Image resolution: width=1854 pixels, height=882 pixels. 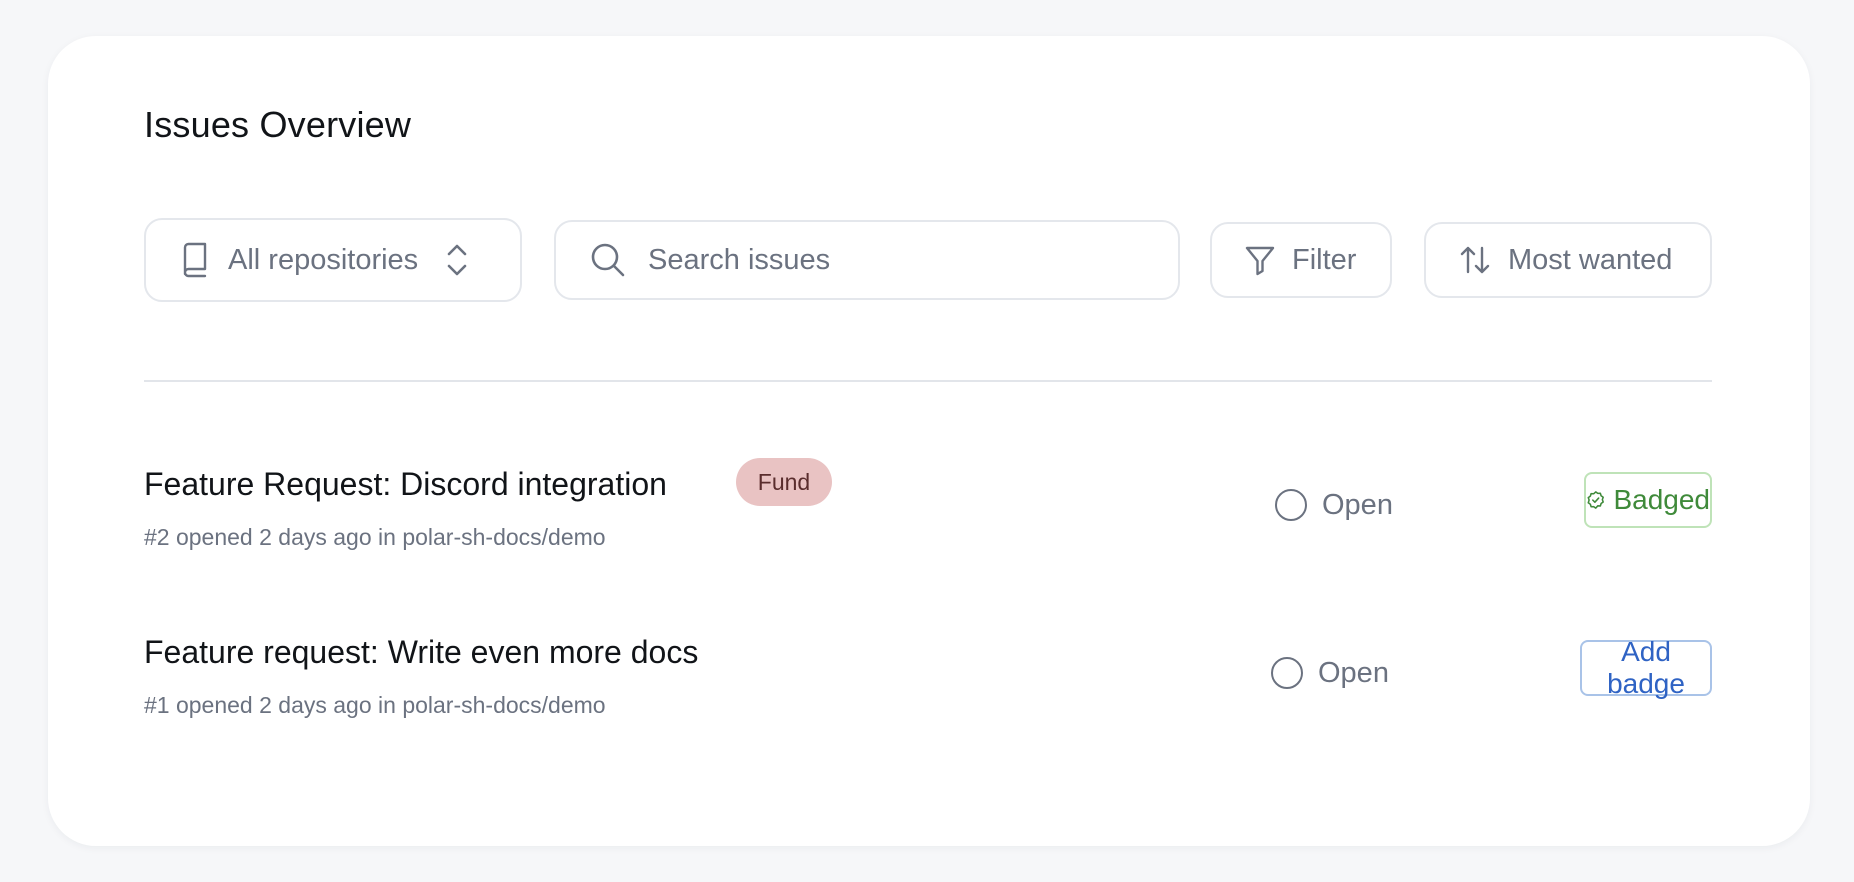 I want to click on repository-select-label: All repositories, so click(x=323, y=259).